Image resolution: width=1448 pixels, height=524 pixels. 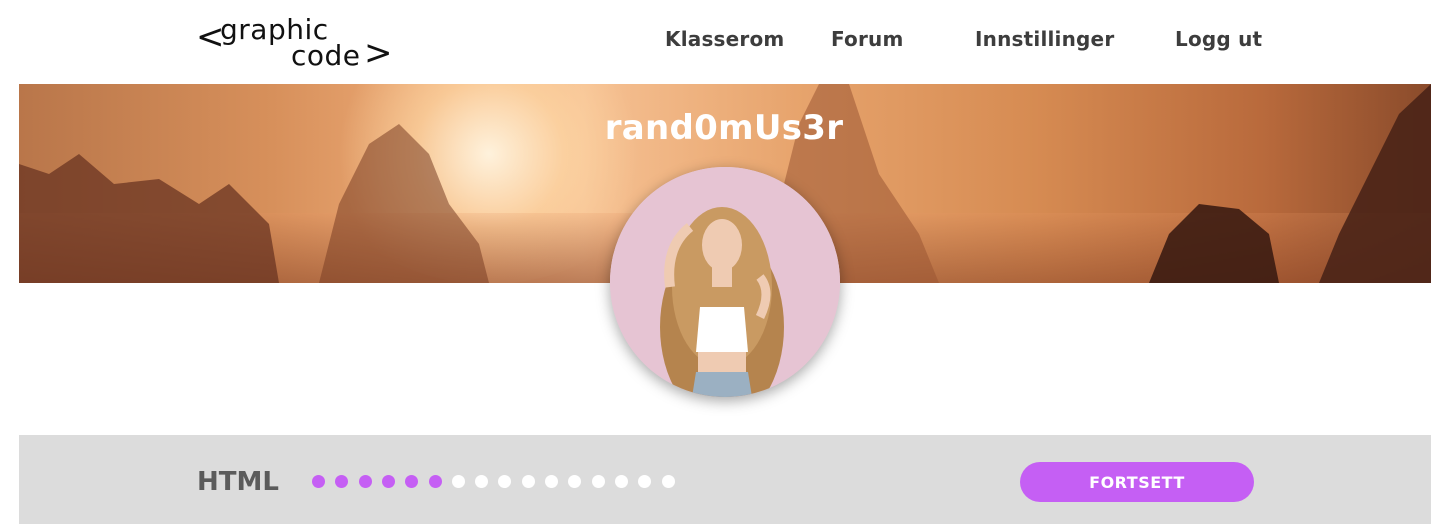 I want to click on logo-word-code: code, so click(x=326, y=55).